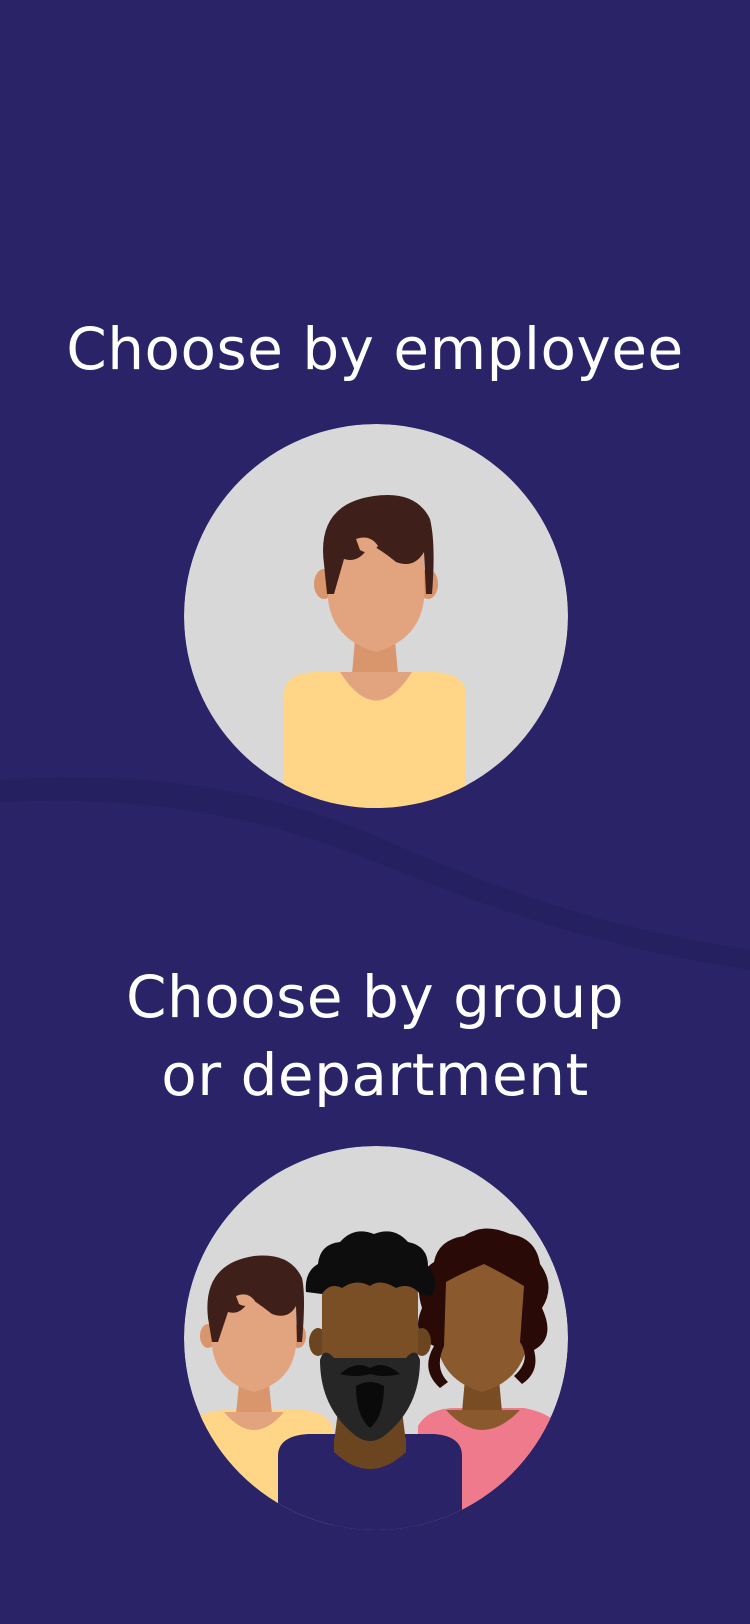 Image resolution: width=750 pixels, height=1624 pixels. I want to click on choose-by-group-button, so click(376, 1338).